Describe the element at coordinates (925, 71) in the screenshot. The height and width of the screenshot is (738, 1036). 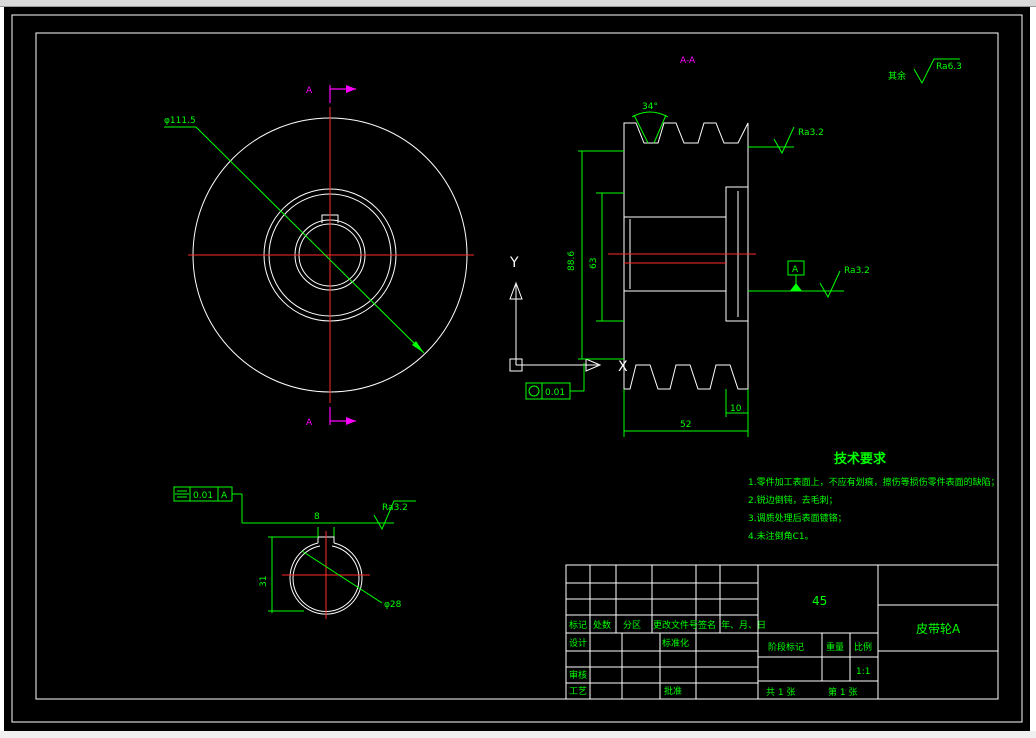
I see `rest-roughness: 其余 Ra6.3` at that location.